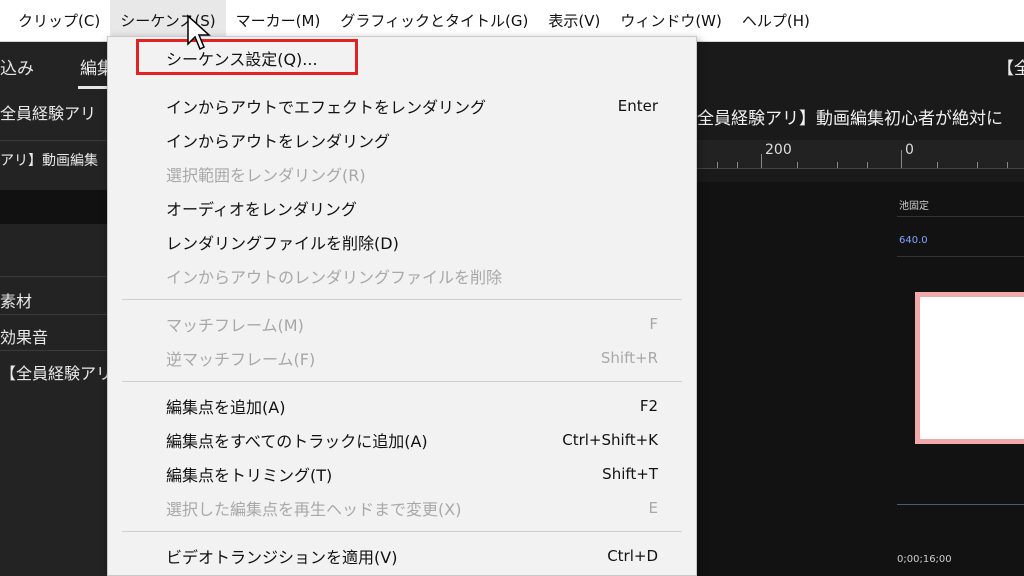  I want to click on menu-item: 編集点を追加(A) F2, so click(412, 406).